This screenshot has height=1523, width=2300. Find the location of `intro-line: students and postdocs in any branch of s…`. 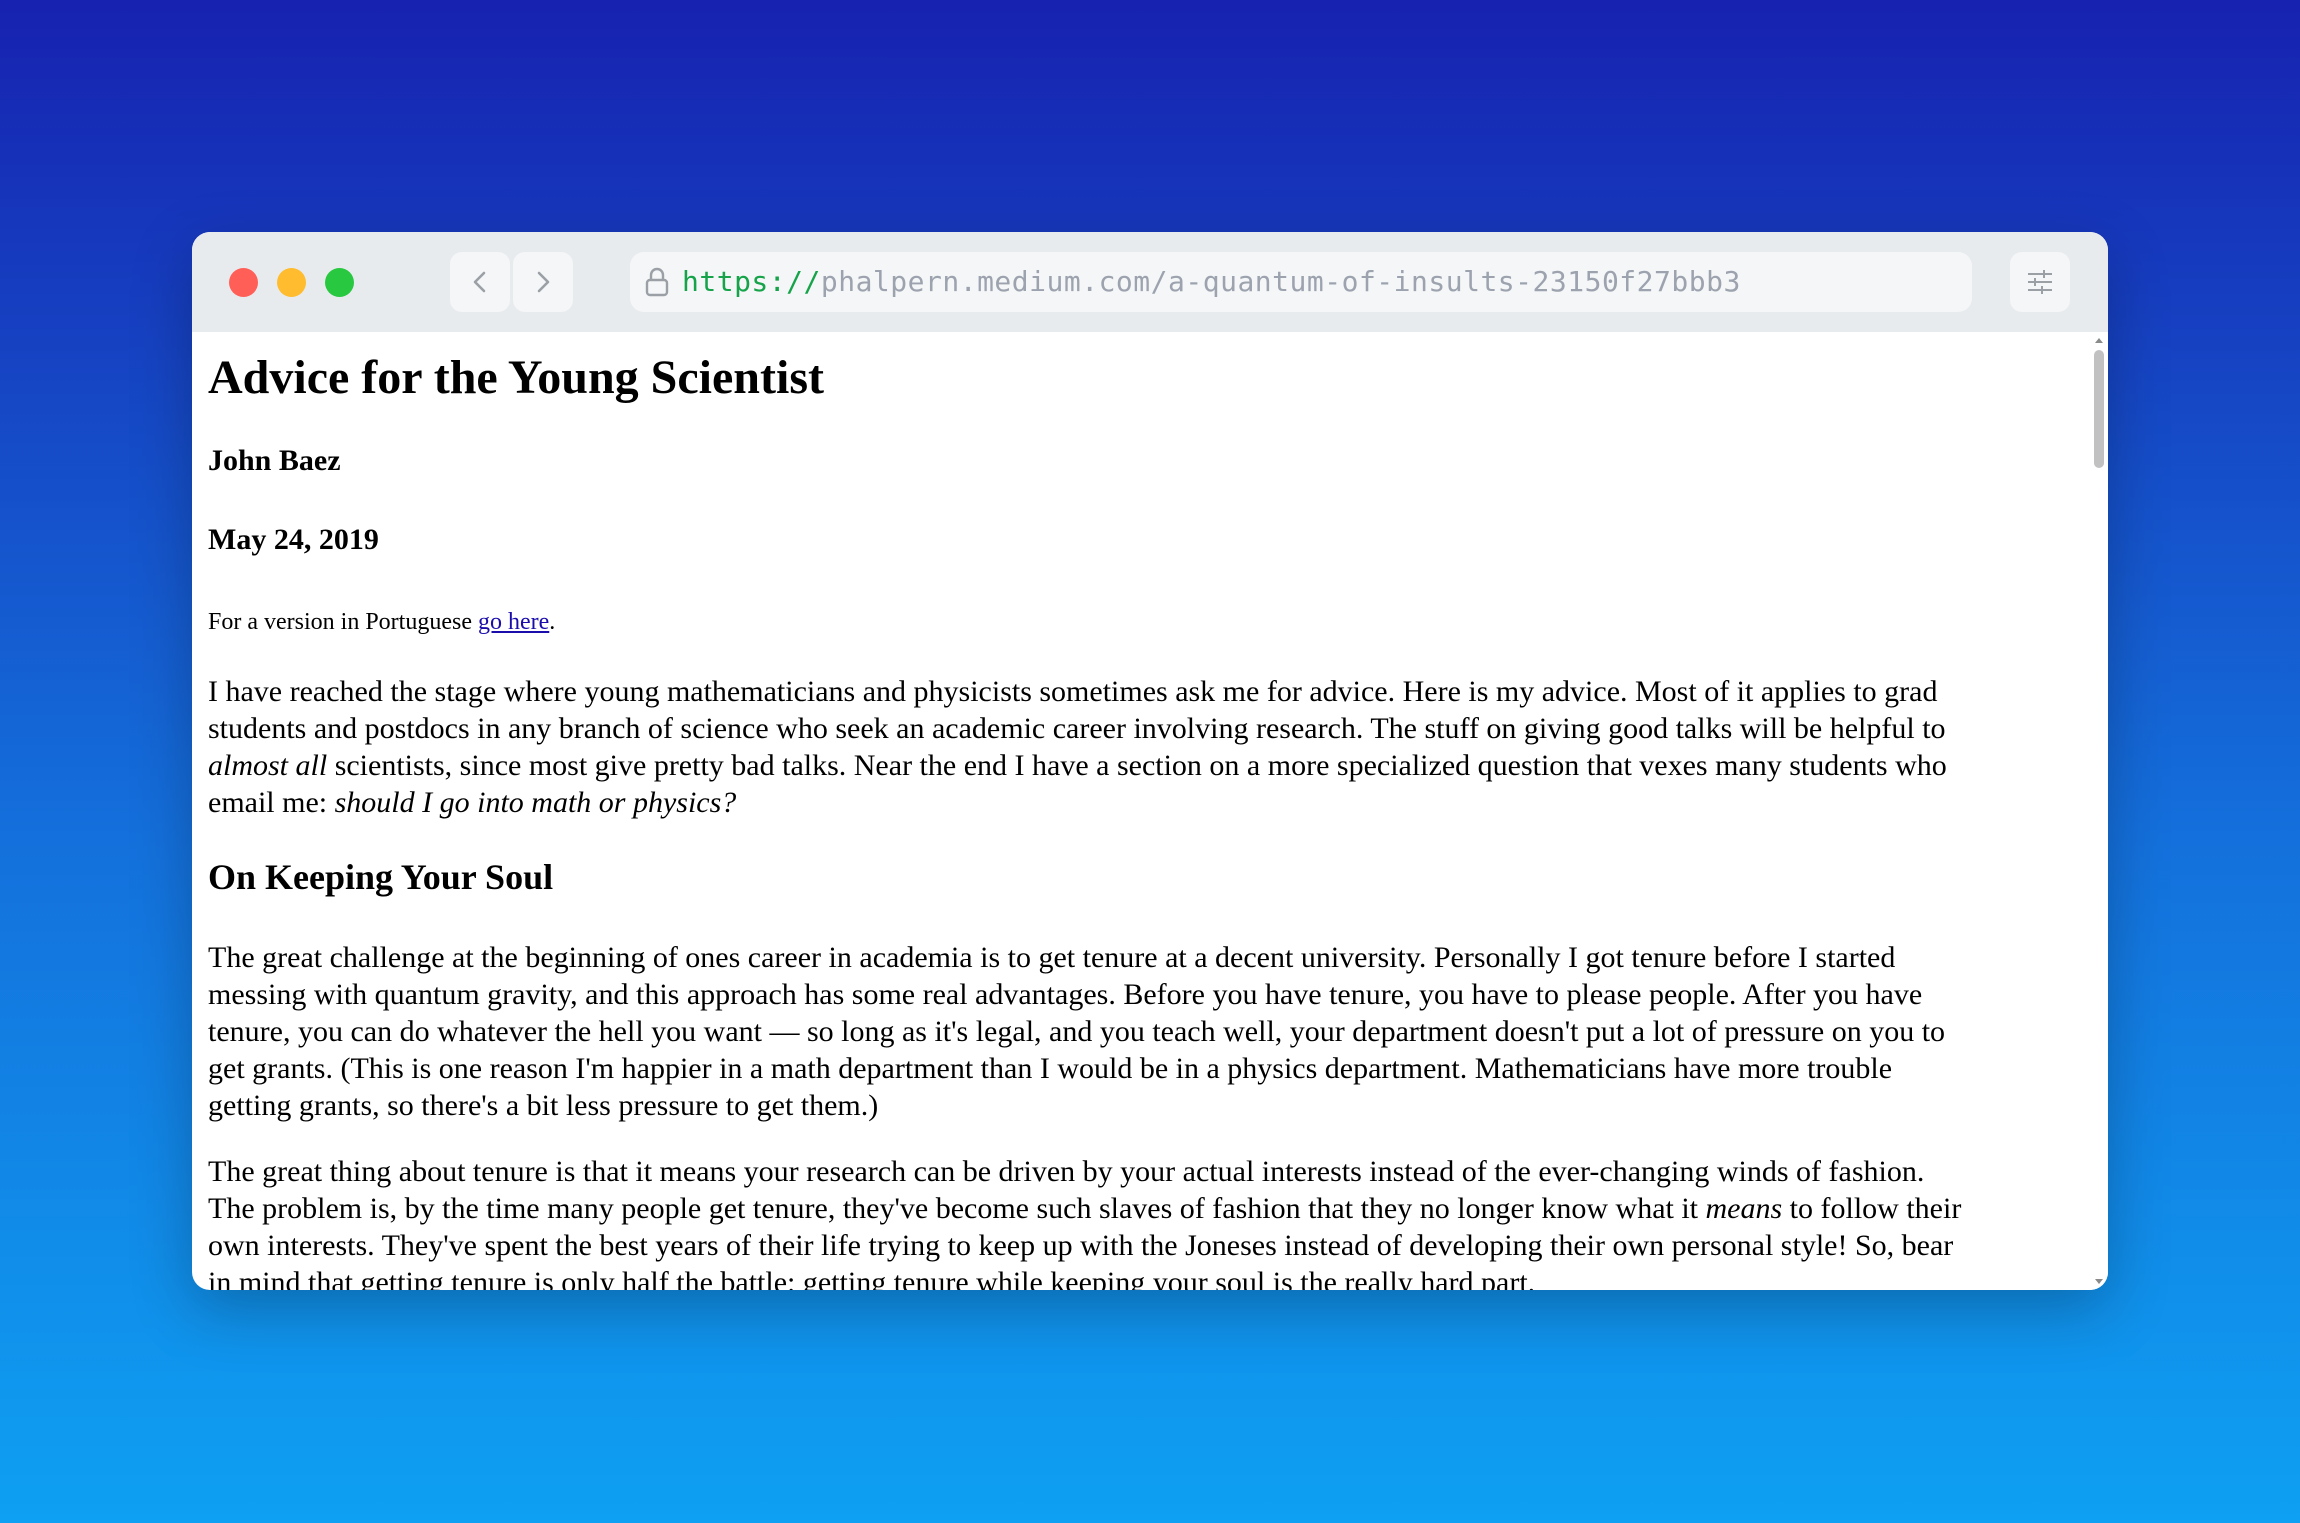

intro-line: students and postdocs in any branch of s… is located at coordinates (1077, 728).